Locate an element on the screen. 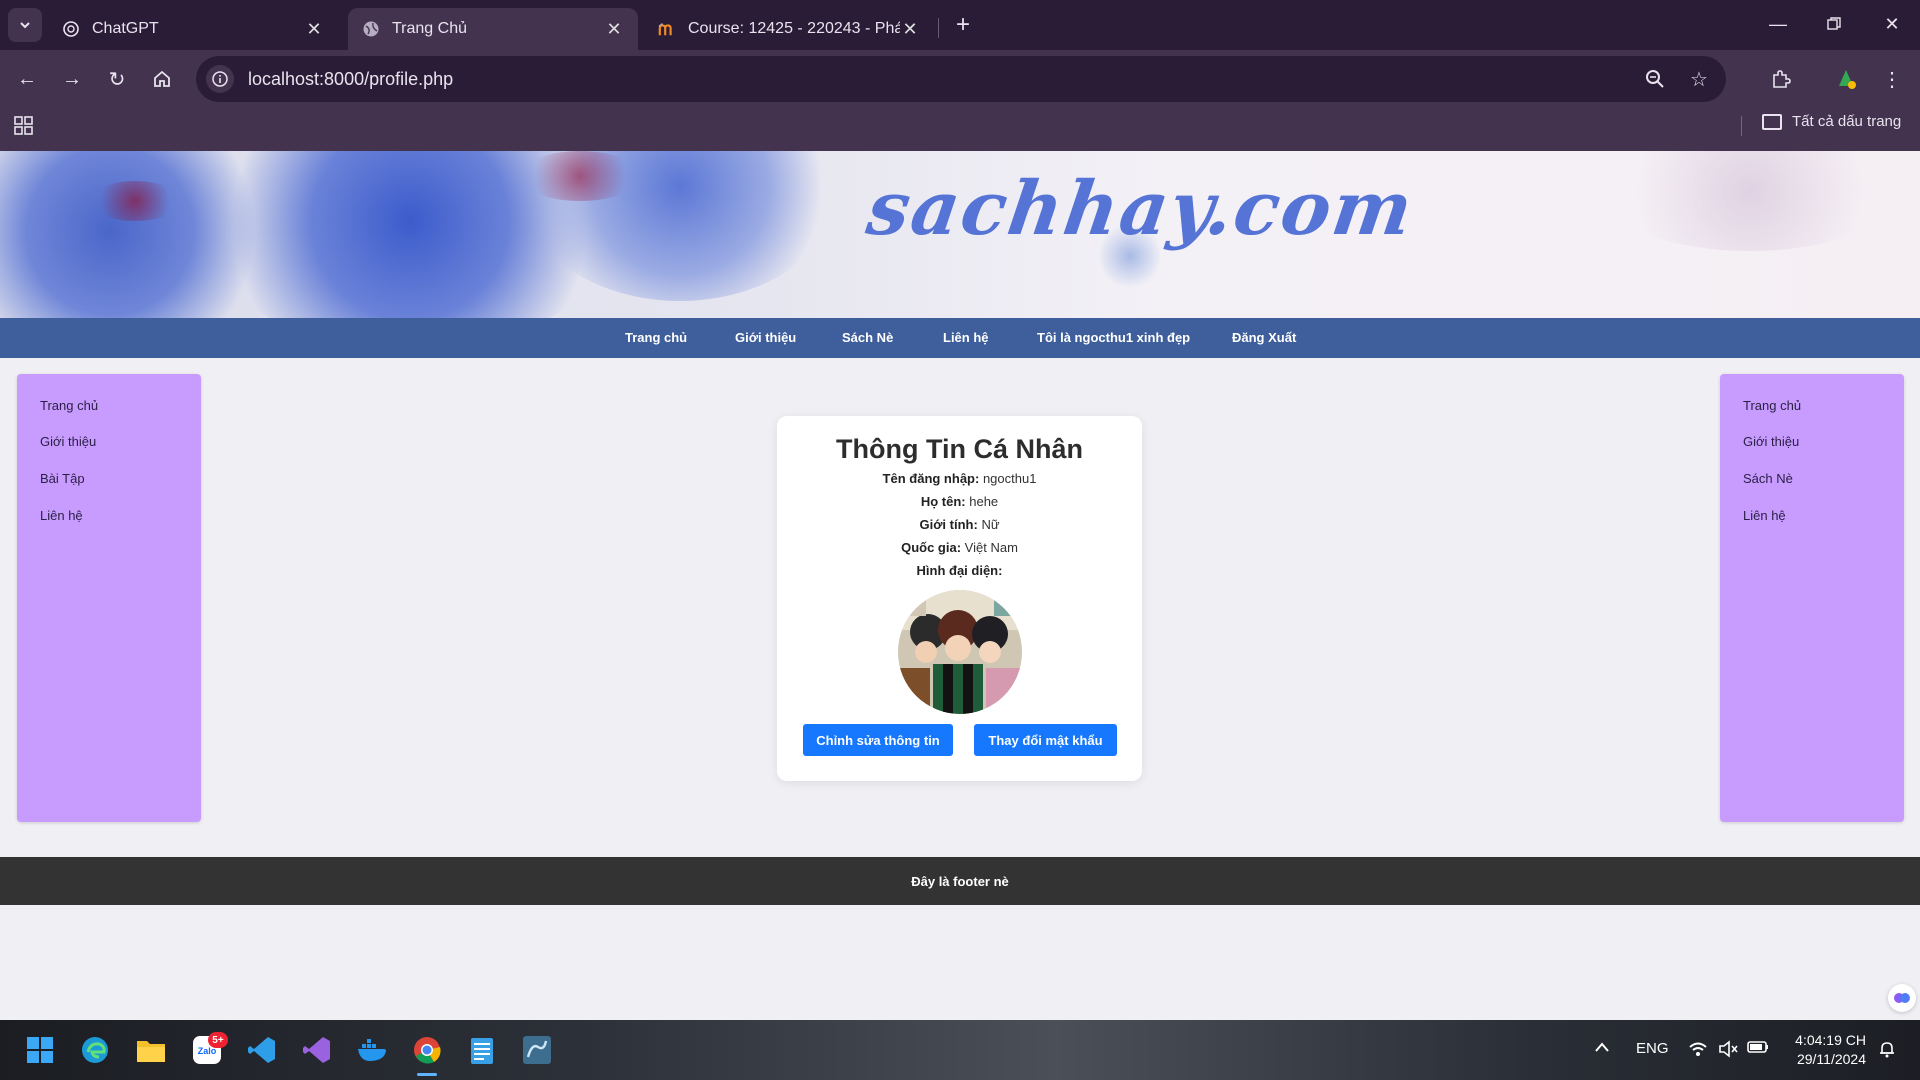  taskbar-chrome is located at coordinates (427, 1050).